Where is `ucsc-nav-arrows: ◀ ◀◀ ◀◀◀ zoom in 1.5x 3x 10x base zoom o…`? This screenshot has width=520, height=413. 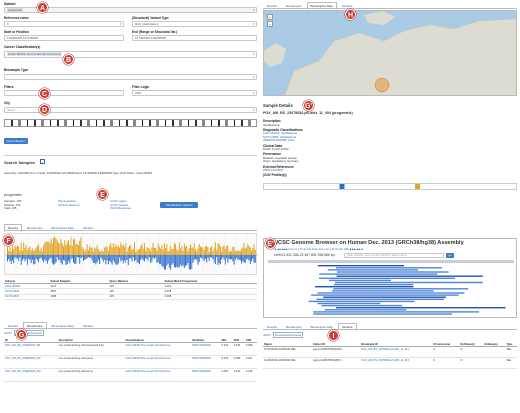 ucsc-nav-arrows: ◀ ◀◀ ◀◀◀ zoom in 1.5x 3x 10x base zoom o… is located at coordinates (318, 249).